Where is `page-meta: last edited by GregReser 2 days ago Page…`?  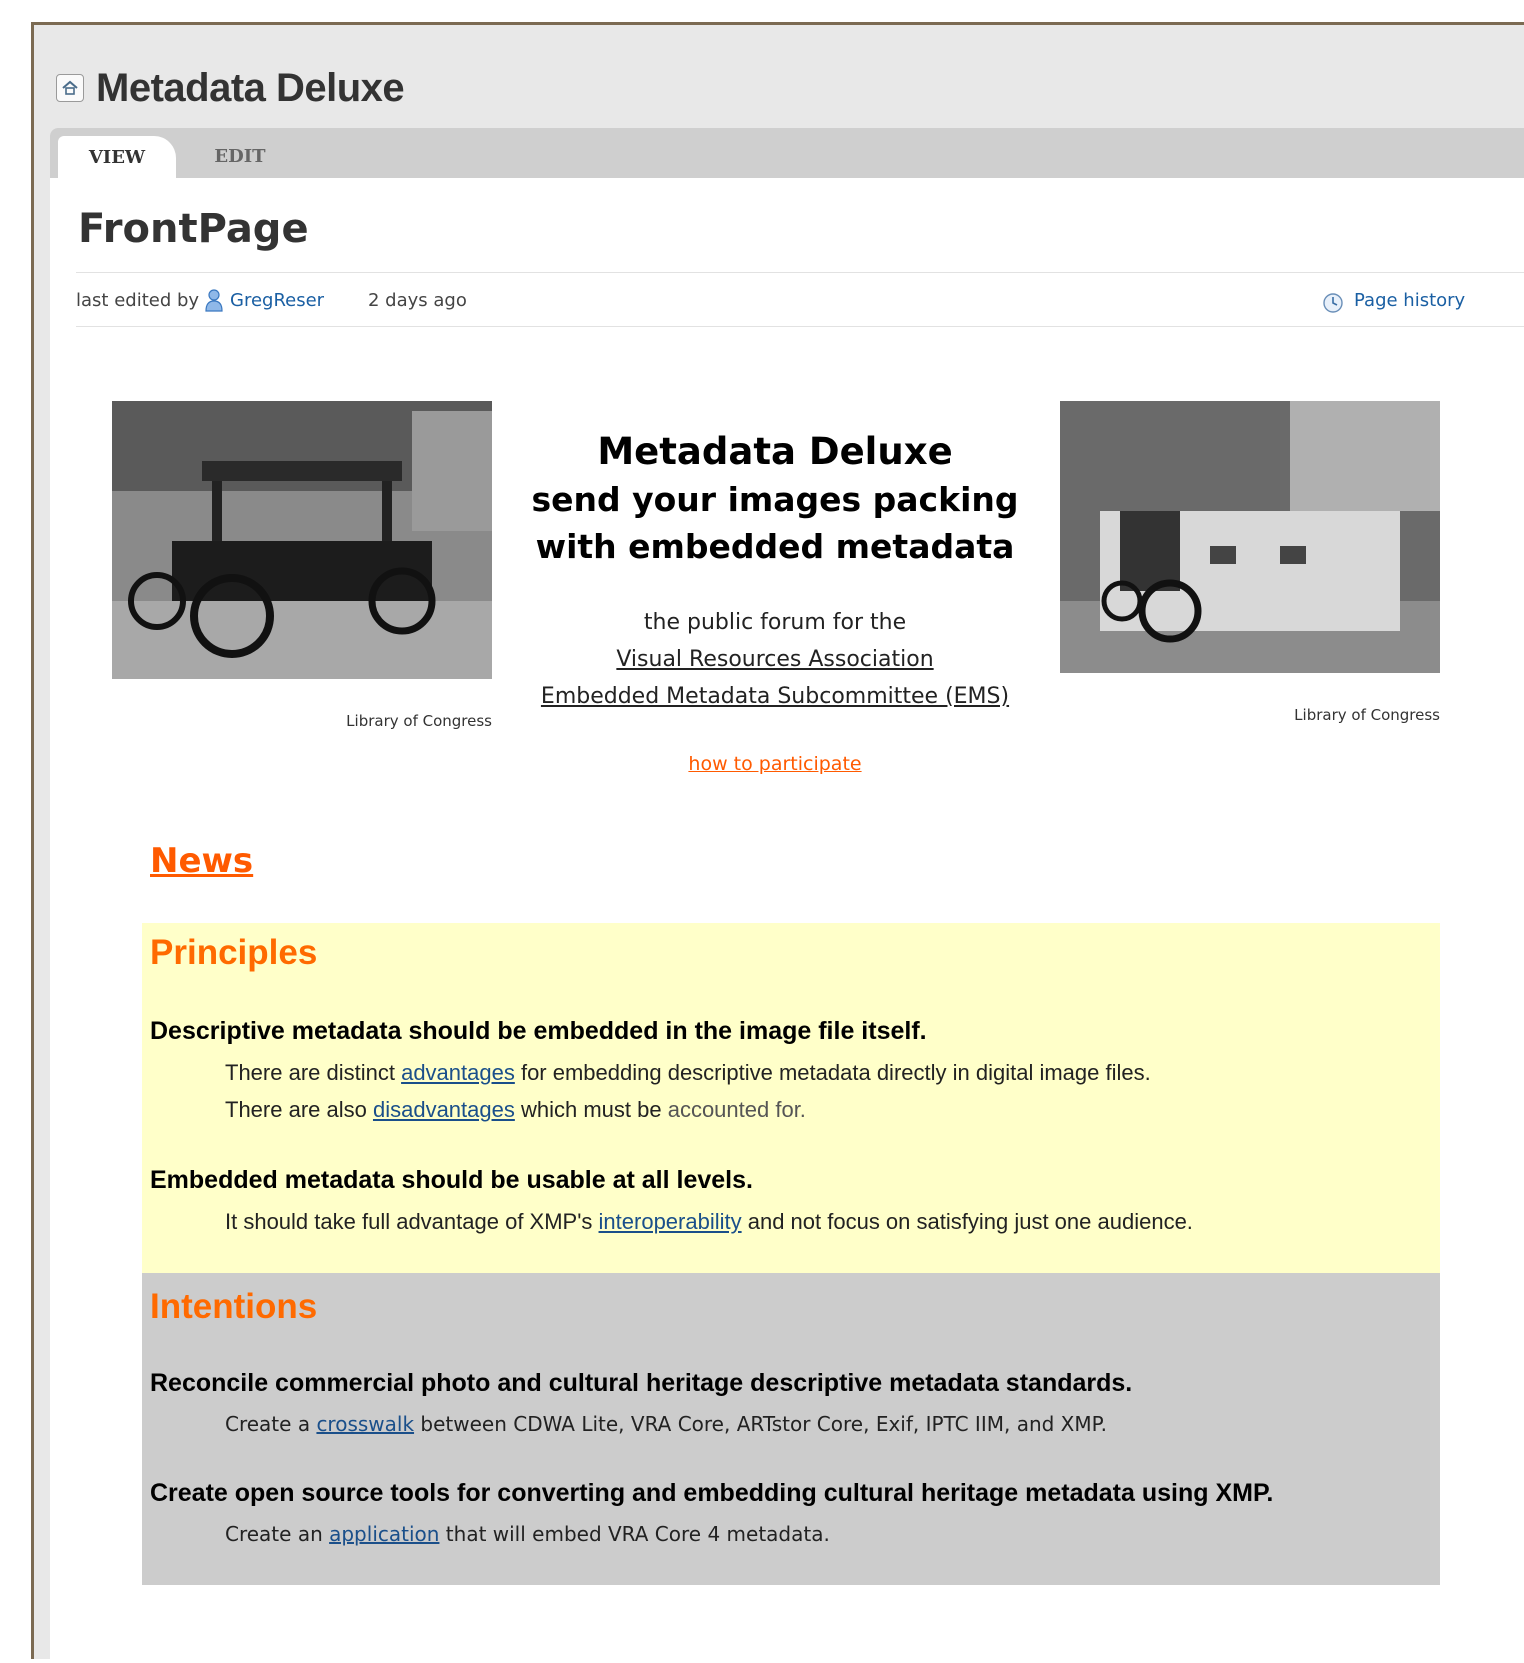 page-meta: last edited by GregReser 2 days ago Page… is located at coordinates (800, 301).